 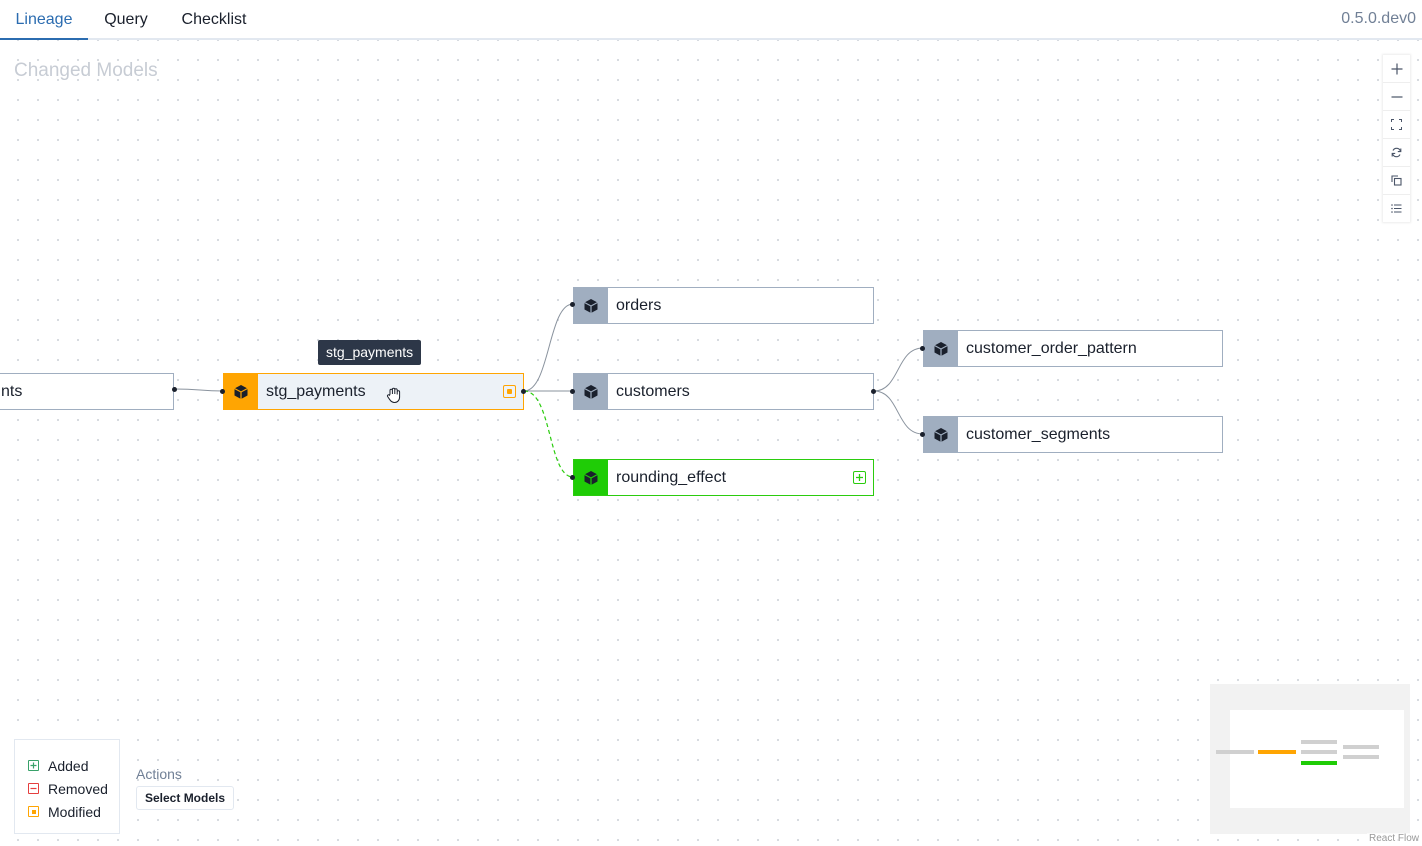 I want to click on modified-icon, so click(x=33, y=811).